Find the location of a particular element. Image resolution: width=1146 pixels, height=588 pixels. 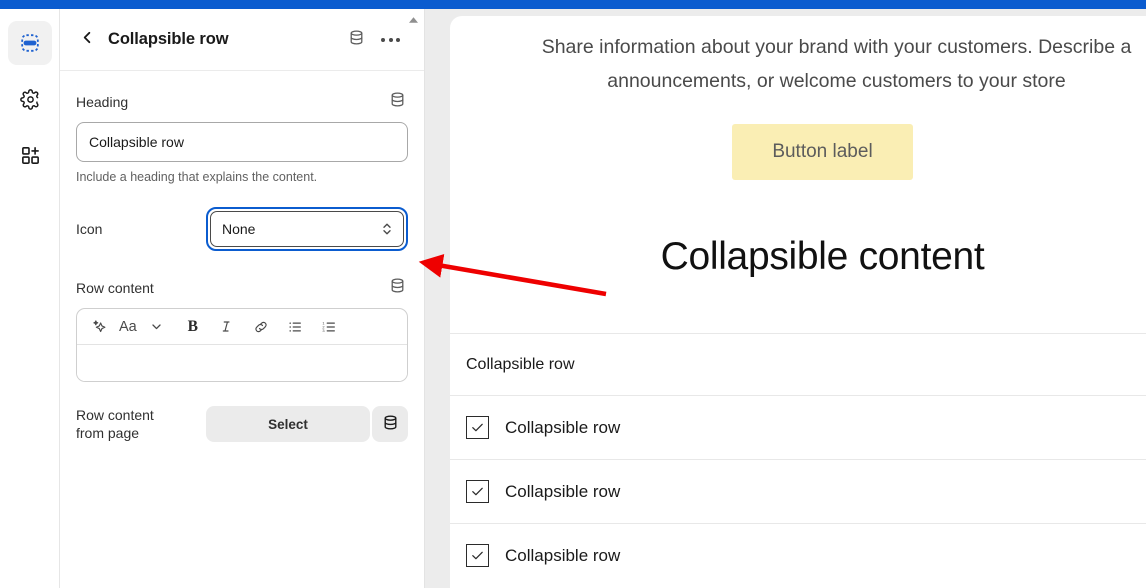

icon-select: None is located at coordinates (307, 229).